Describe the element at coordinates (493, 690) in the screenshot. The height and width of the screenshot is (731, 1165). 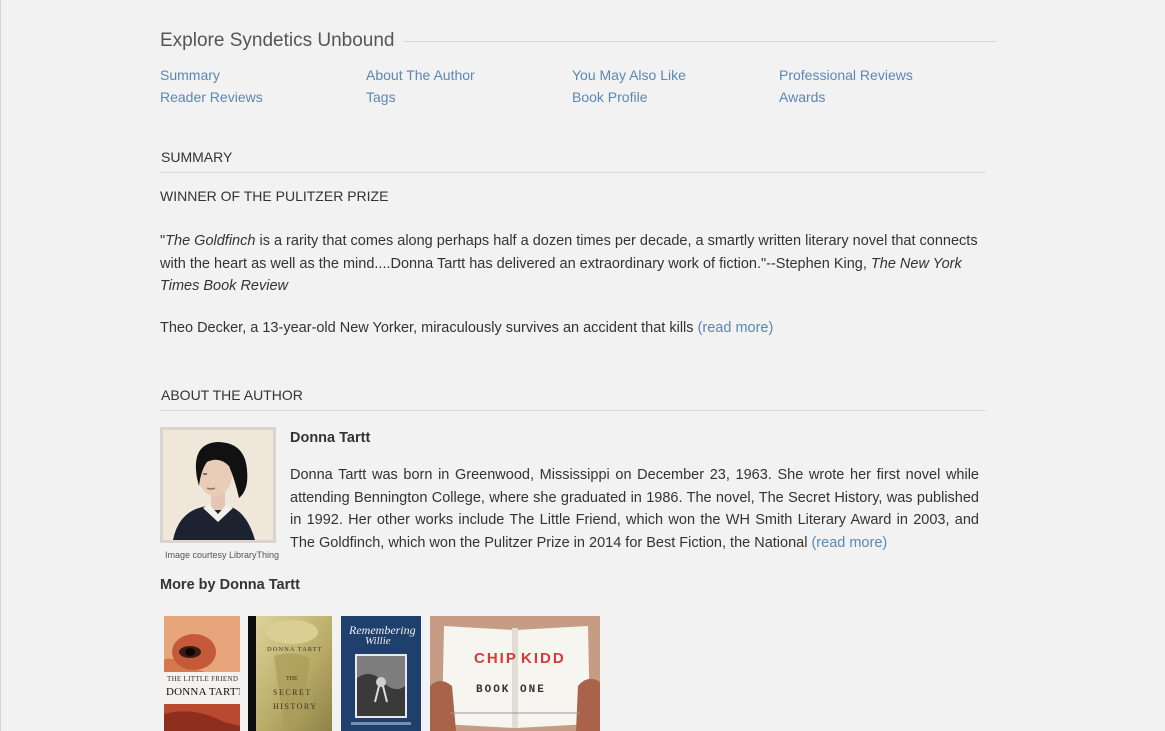
I see `book-4-word-book: BOOK` at that location.